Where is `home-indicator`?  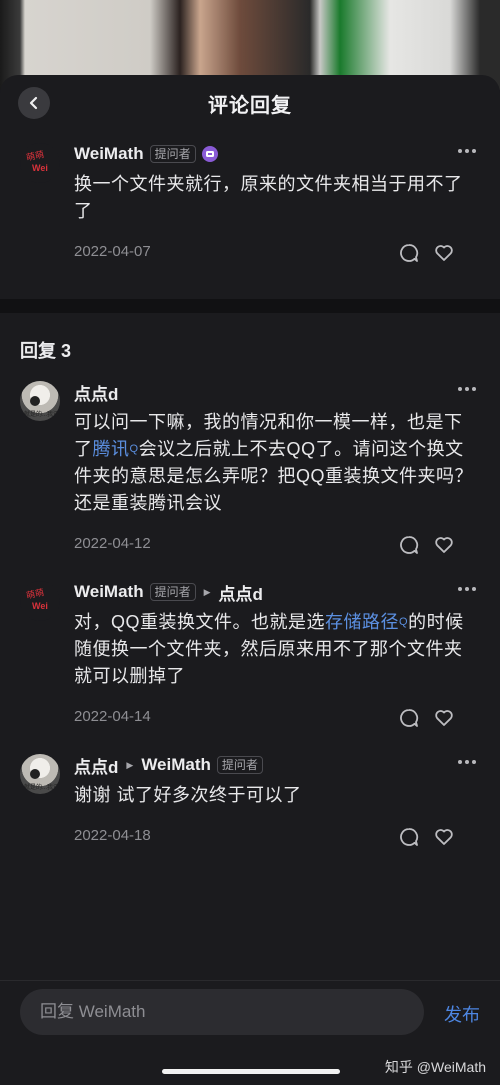 home-indicator is located at coordinates (251, 1071).